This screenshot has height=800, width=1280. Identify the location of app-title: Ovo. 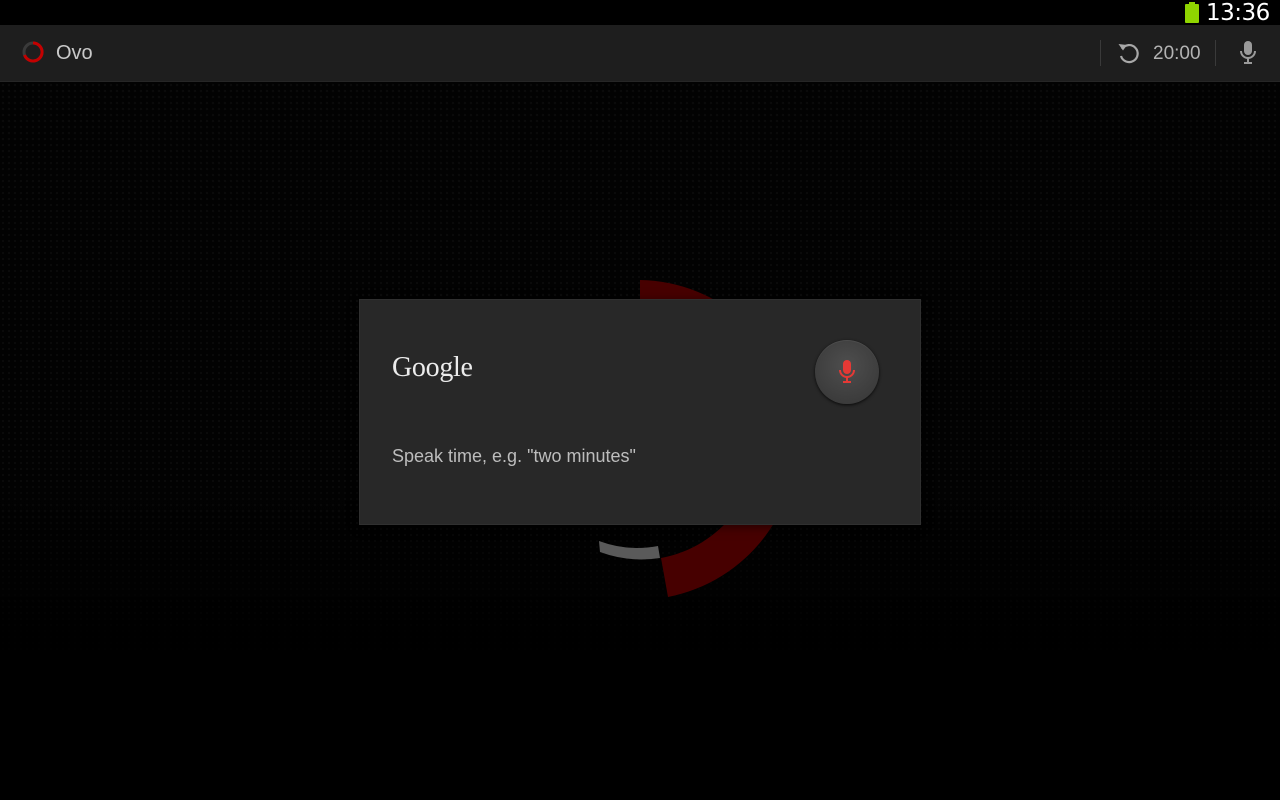
(74, 53).